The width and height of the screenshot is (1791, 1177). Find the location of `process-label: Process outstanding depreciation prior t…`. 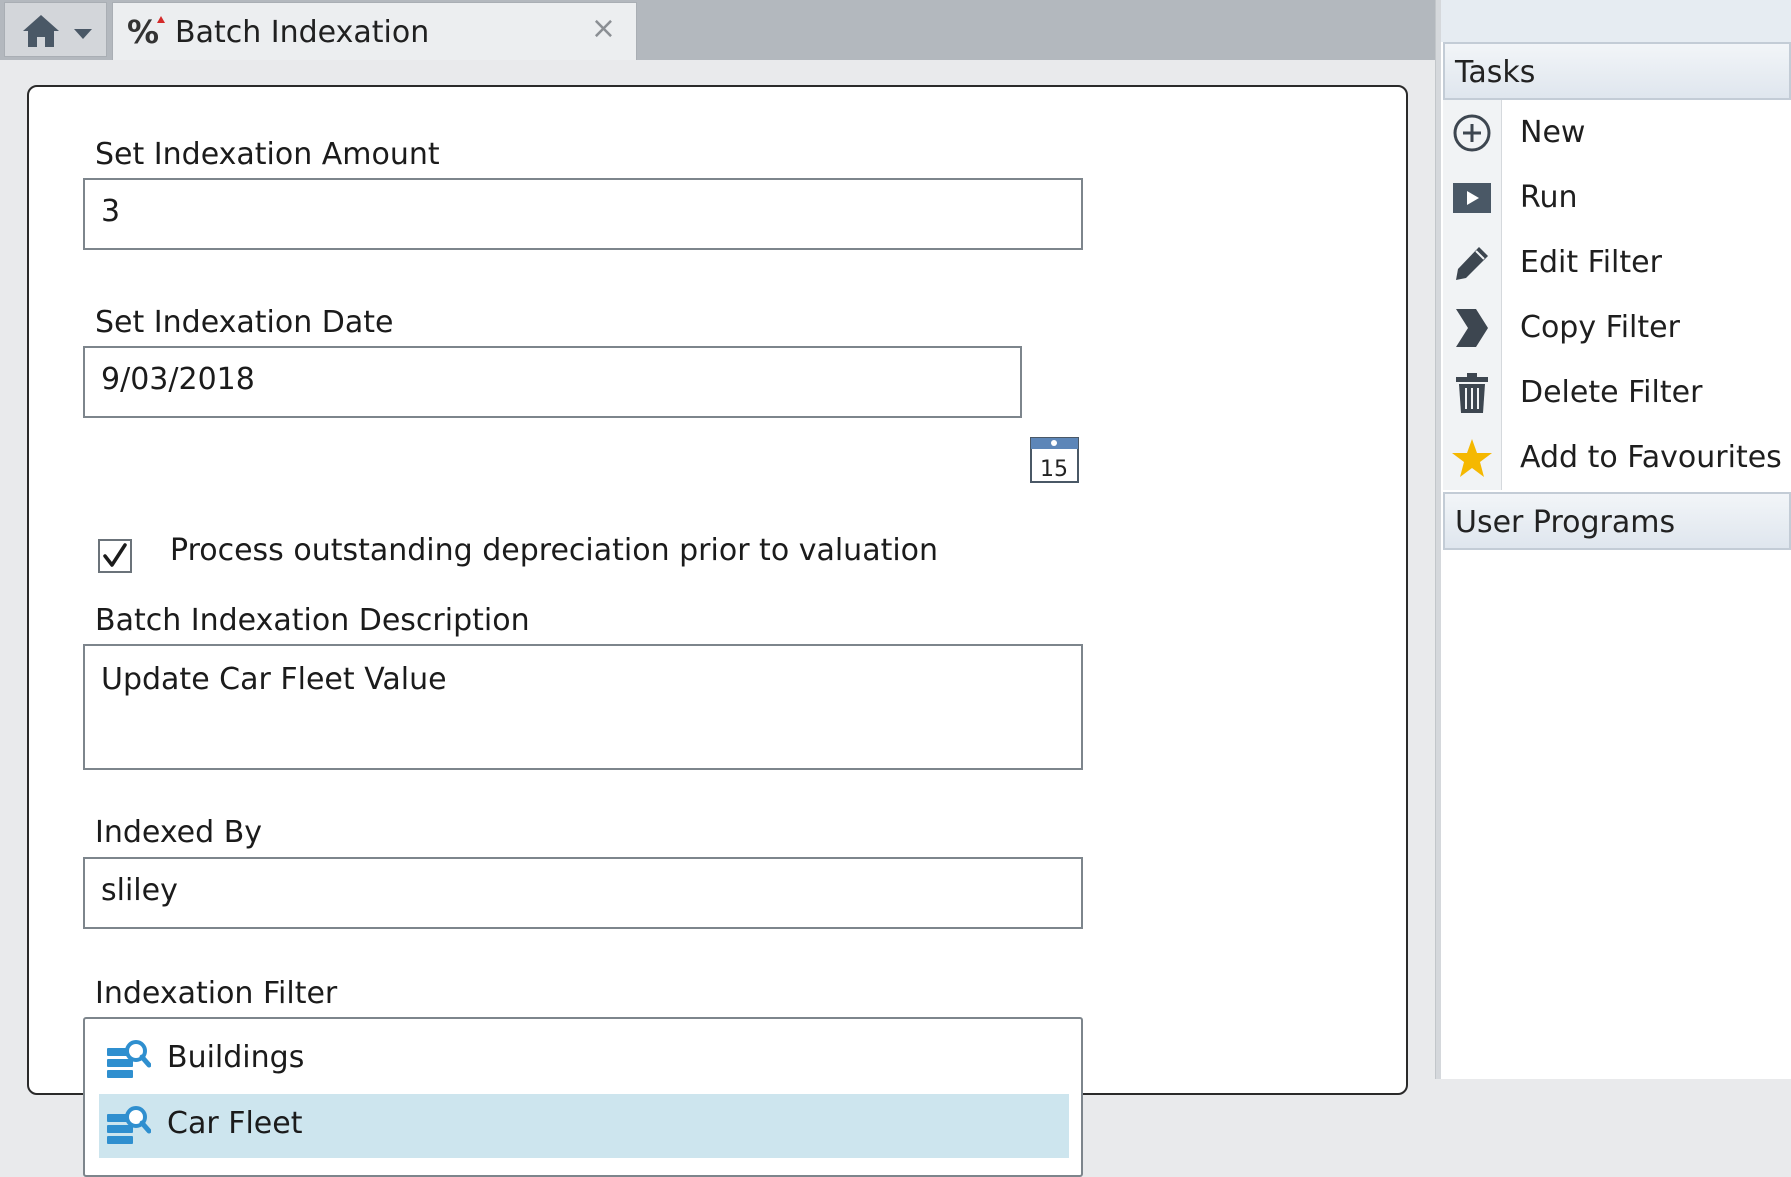

process-label: Process outstanding depreciation prior t… is located at coordinates (554, 550).